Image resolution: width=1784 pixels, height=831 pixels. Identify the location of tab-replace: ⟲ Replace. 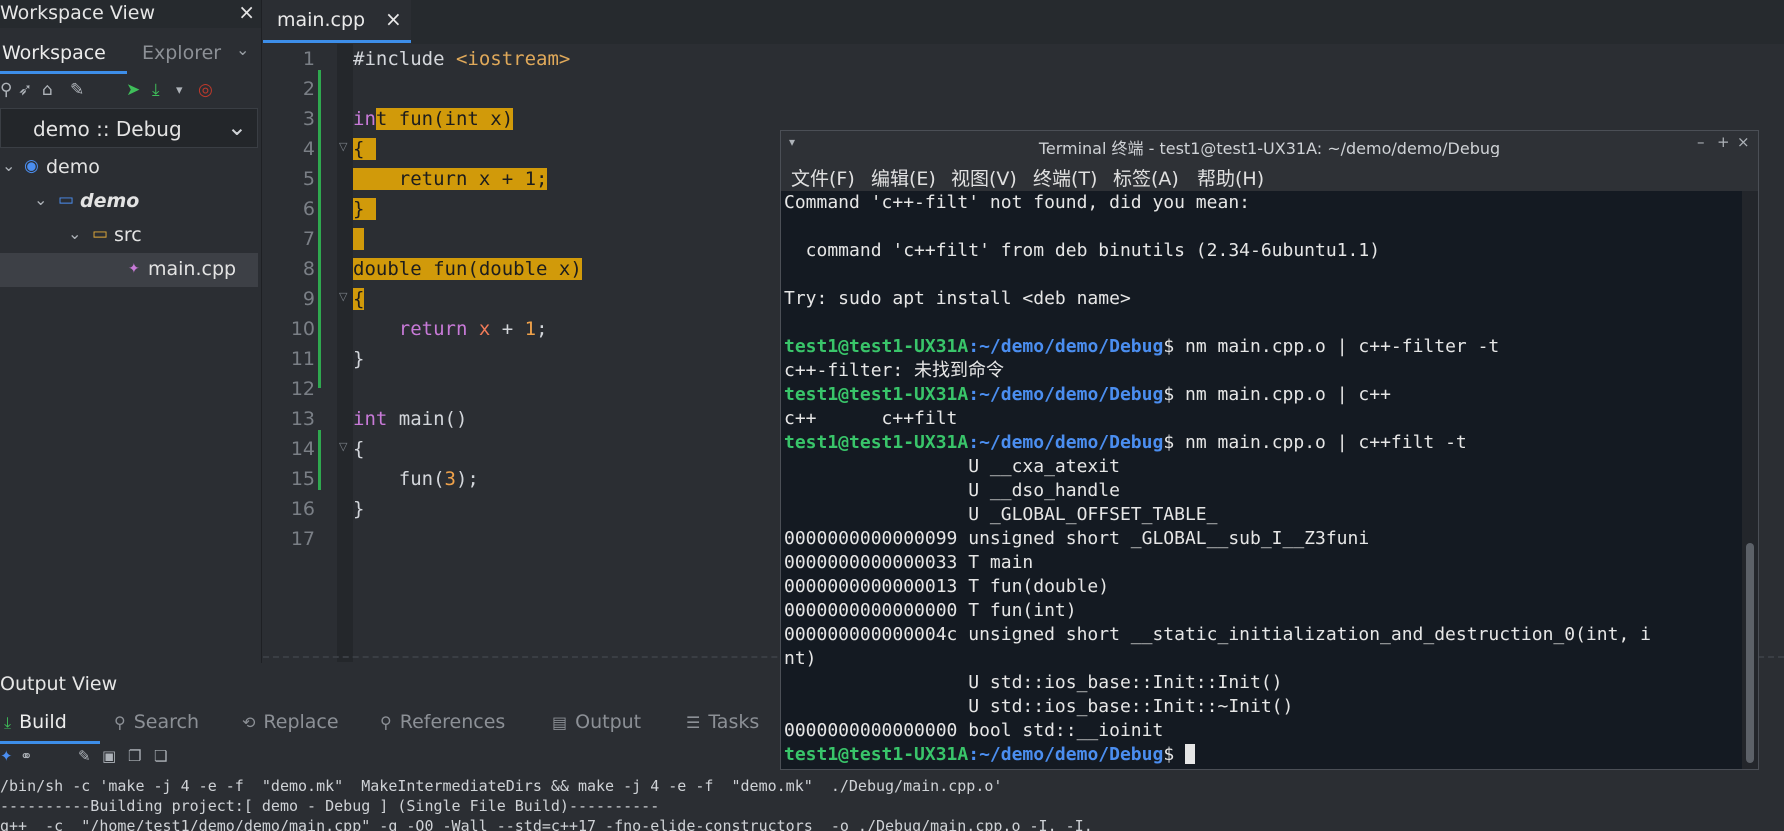
(290, 722).